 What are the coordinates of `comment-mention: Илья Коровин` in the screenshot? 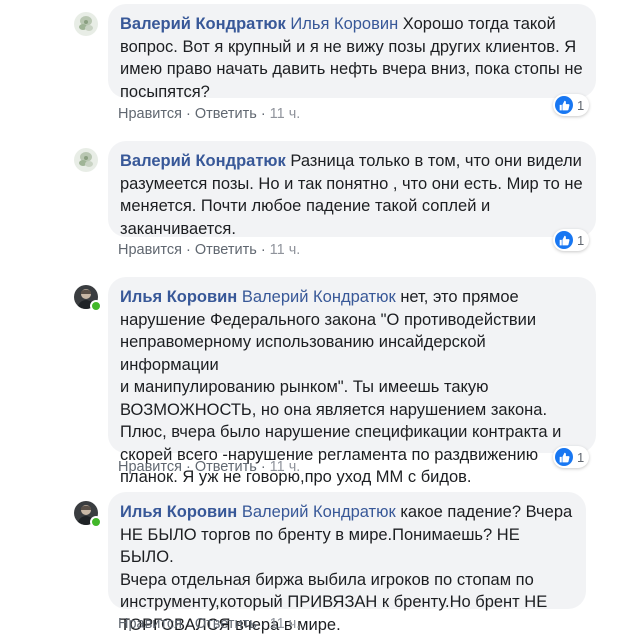 It's located at (344, 24).